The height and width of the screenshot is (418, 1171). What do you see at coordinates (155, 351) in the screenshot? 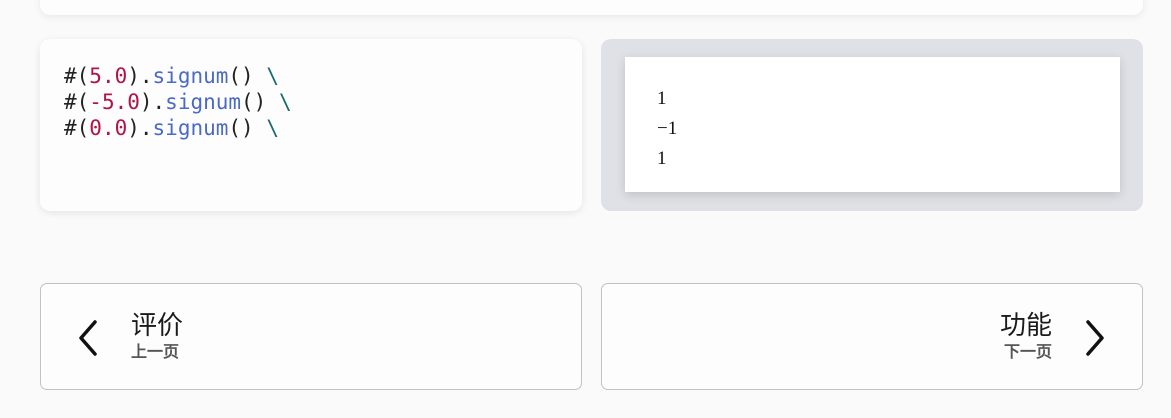
I see `previous-page-label: 上一页` at bounding box center [155, 351].